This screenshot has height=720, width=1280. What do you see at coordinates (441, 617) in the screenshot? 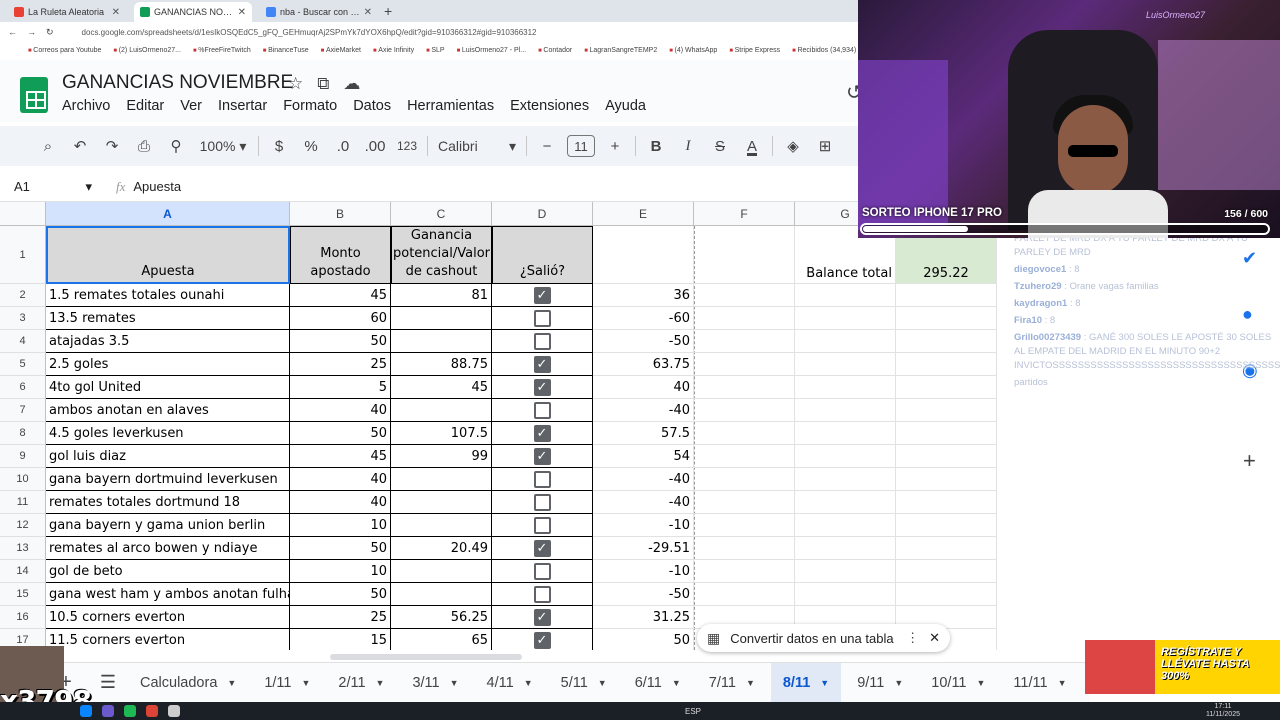
I see `potential-cell: 56.25` at bounding box center [441, 617].